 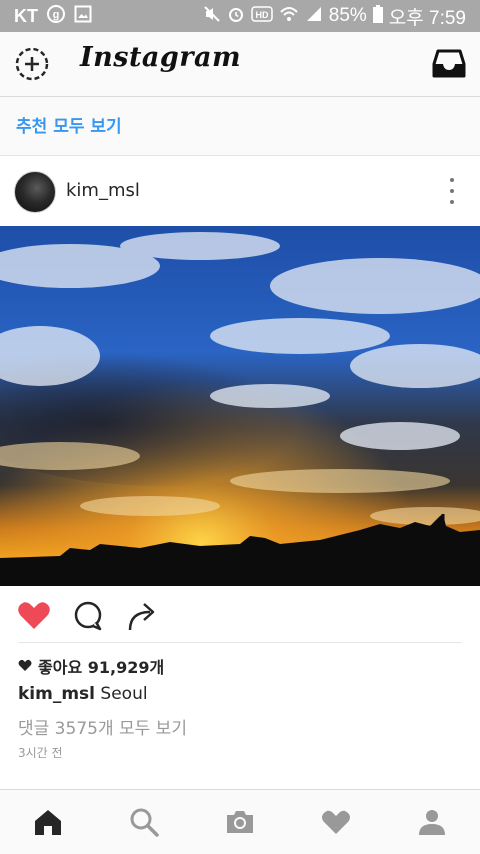 I want to click on battery-percent: 85%, so click(x=347, y=15).